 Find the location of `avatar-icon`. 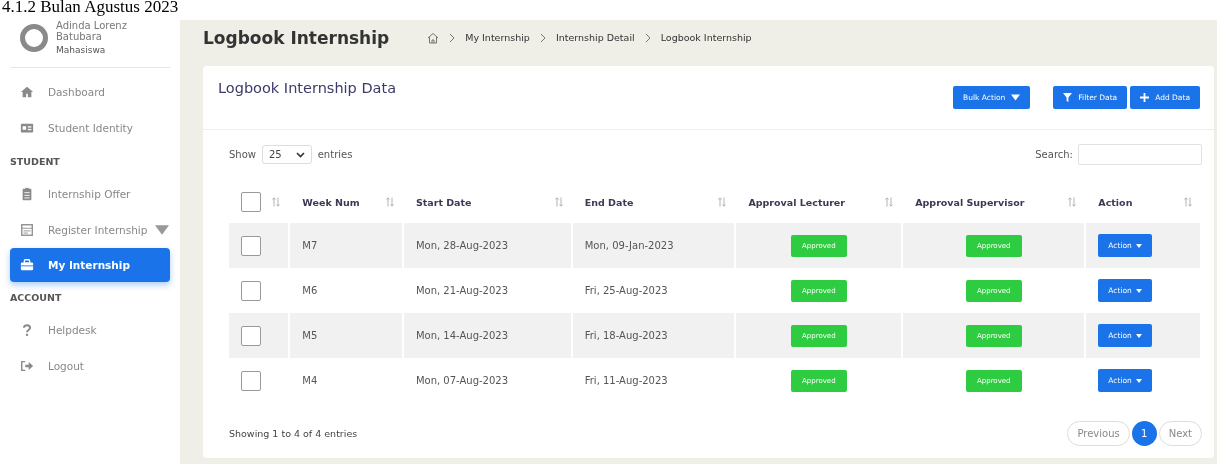

avatar-icon is located at coordinates (34, 37).